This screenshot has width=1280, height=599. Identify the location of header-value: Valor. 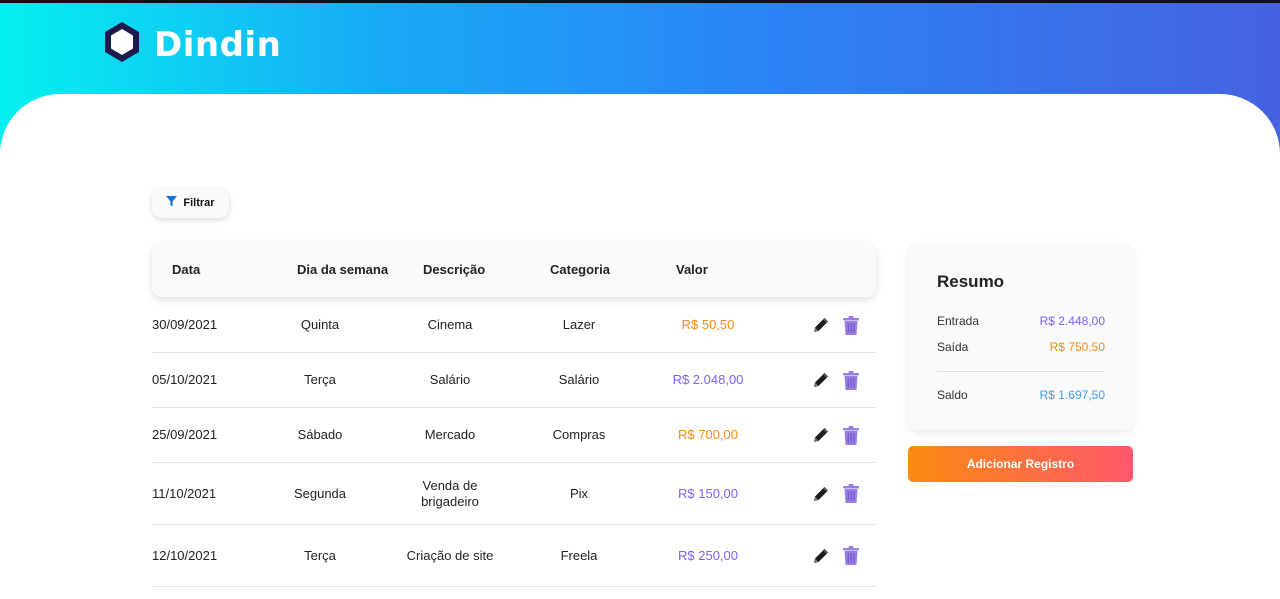
(692, 269).